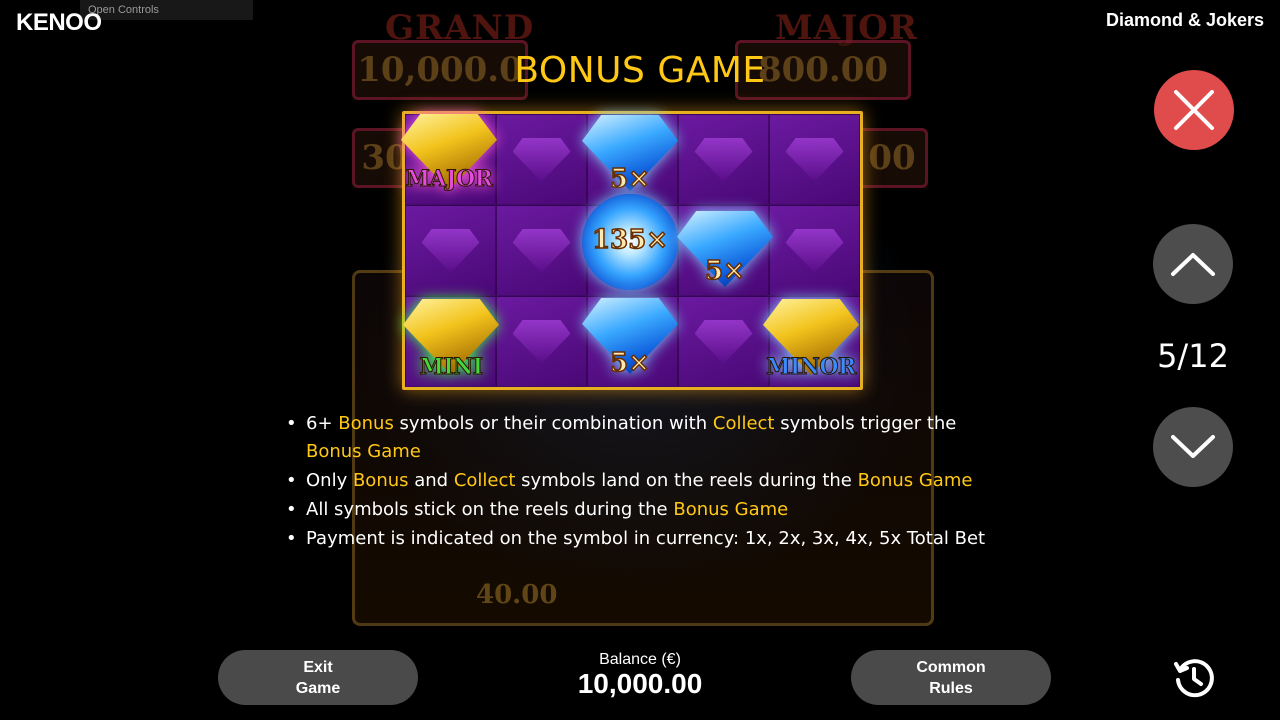 This screenshot has width=1280, height=720. What do you see at coordinates (449, 152) in the screenshot?
I see `gold-diamond-major-symbol: MAJOR` at bounding box center [449, 152].